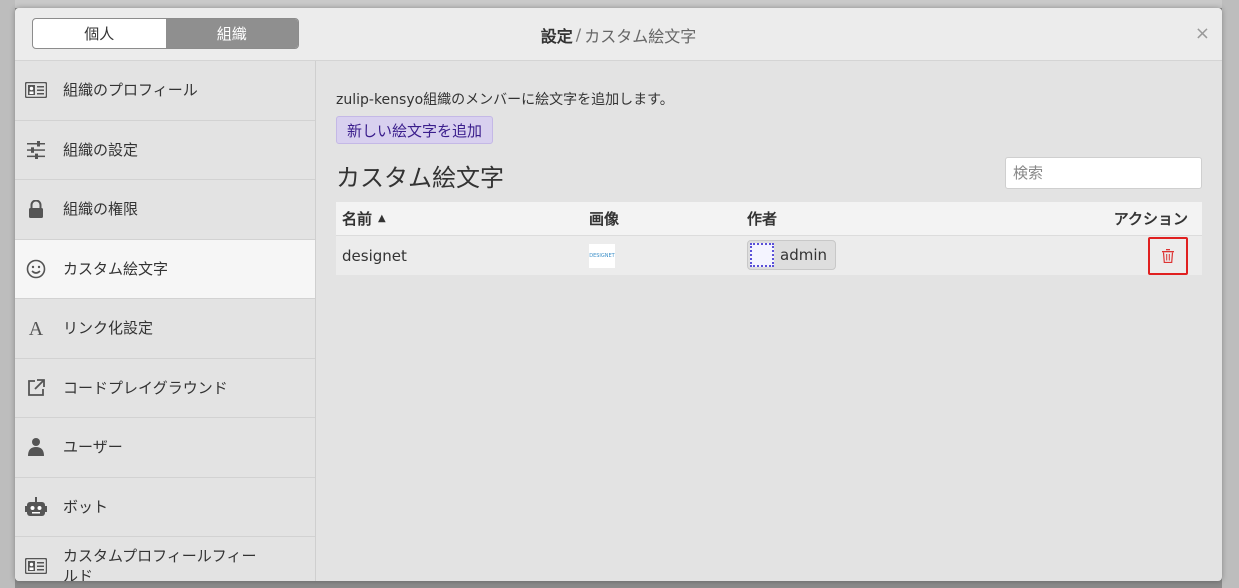 The image size is (1239, 588). I want to click on svg-text: A, so click(36, 328).